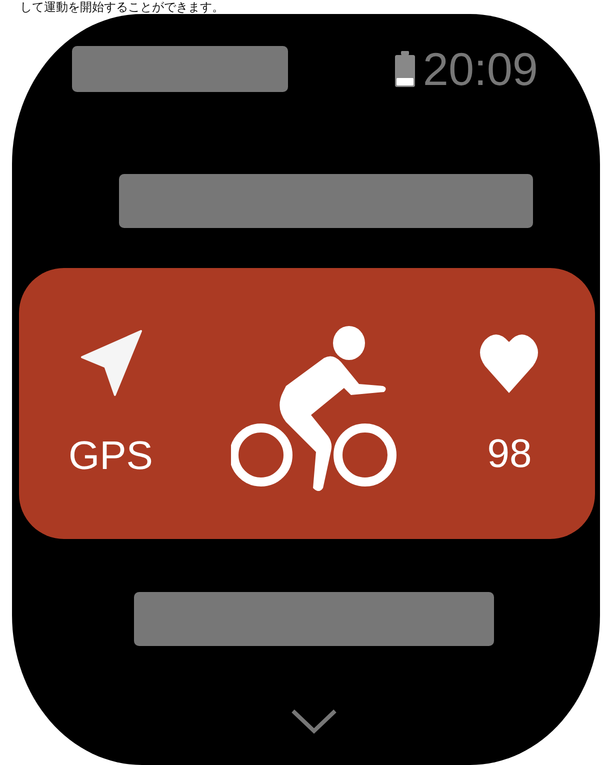 Image resolution: width=611 pixels, height=765 pixels. Describe the element at coordinates (110, 456) in the screenshot. I see `gps-label: GPS` at that location.